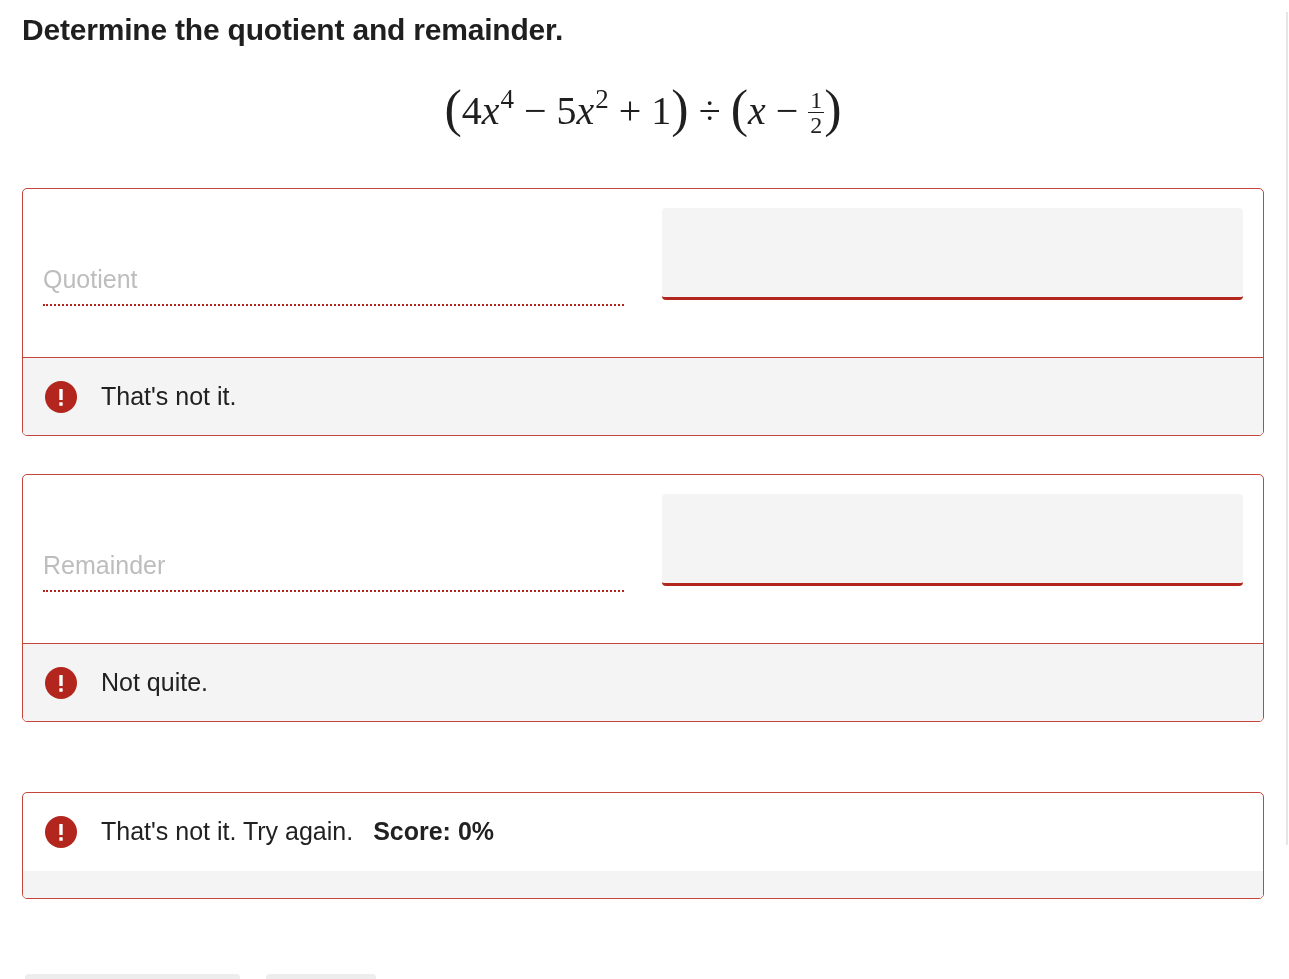  Describe the element at coordinates (169, 396) in the screenshot. I see `feedback-text: That's not it.` at that location.